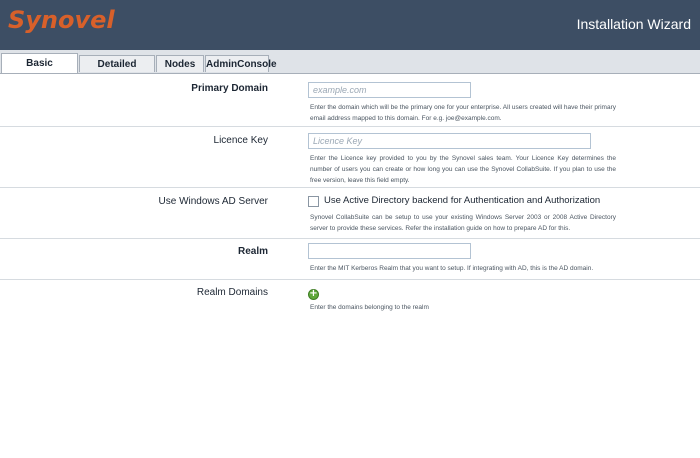 The width and height of the screenshot is (700, 458). Describe the element at coordinates (313, 294) in the screenshot. I see `add-domain-icon: +` at that location.